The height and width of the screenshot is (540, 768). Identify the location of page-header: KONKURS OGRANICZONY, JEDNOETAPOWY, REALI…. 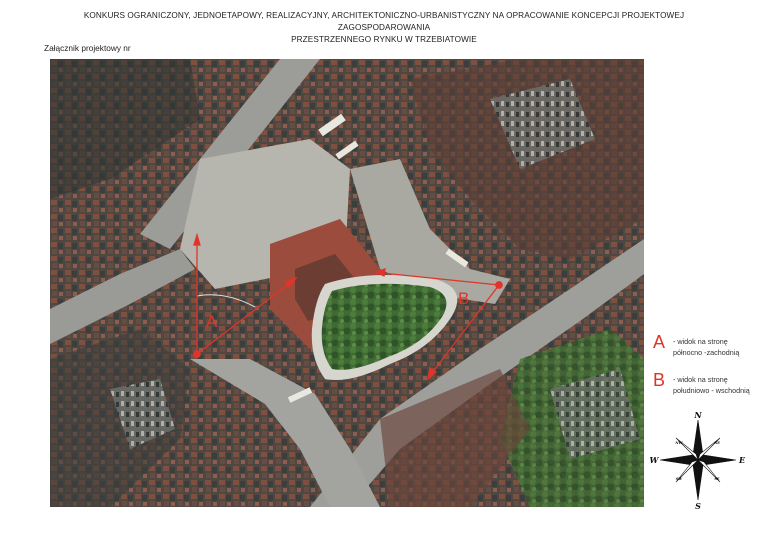
(384, 28).